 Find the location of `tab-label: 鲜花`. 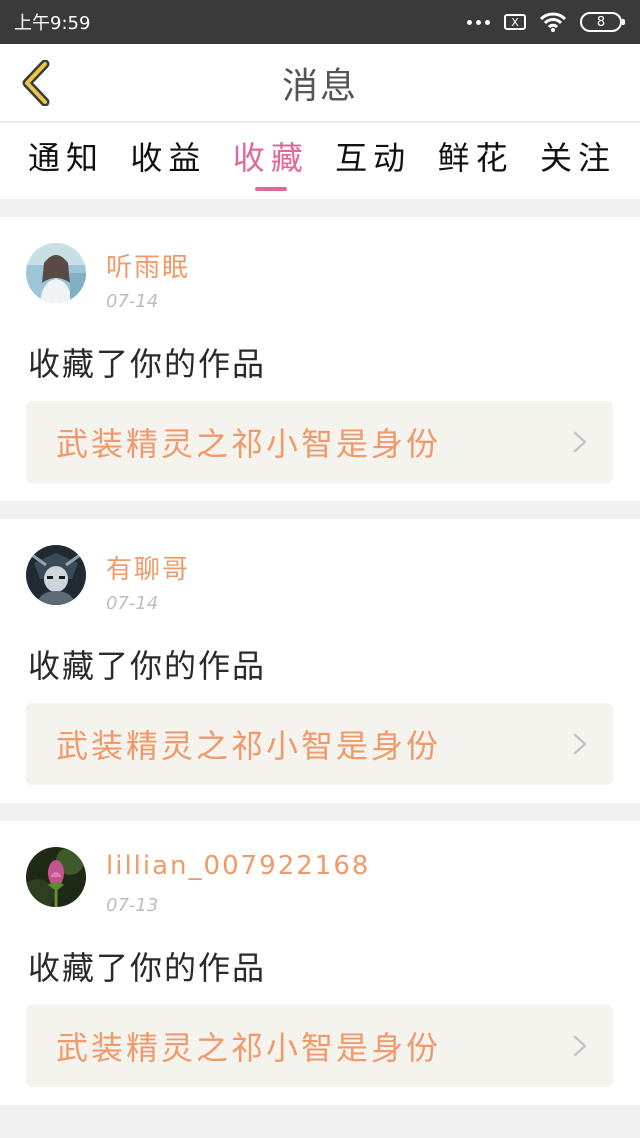

tab-label: 鲜花 is located at coordinates (475, 158).